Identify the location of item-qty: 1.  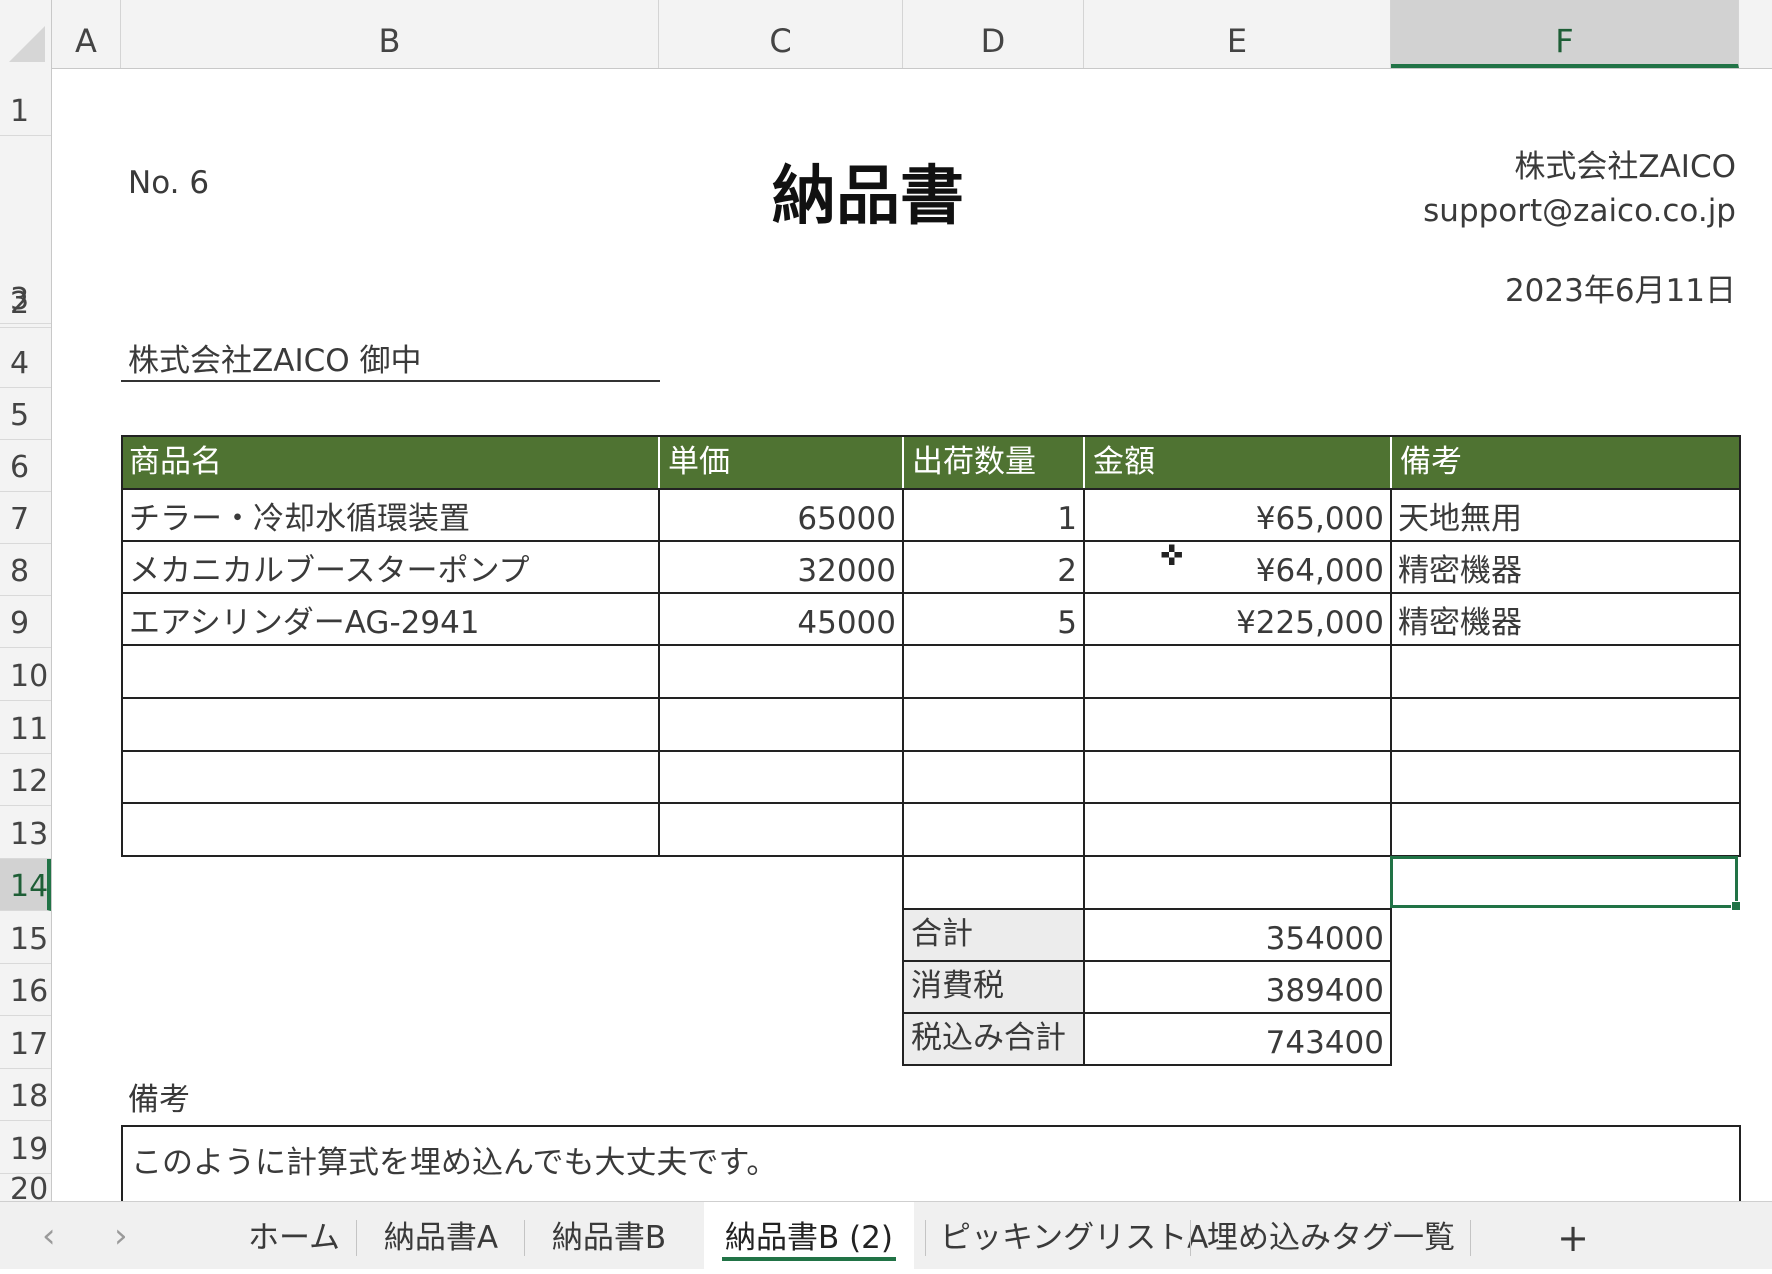
(993, 514).